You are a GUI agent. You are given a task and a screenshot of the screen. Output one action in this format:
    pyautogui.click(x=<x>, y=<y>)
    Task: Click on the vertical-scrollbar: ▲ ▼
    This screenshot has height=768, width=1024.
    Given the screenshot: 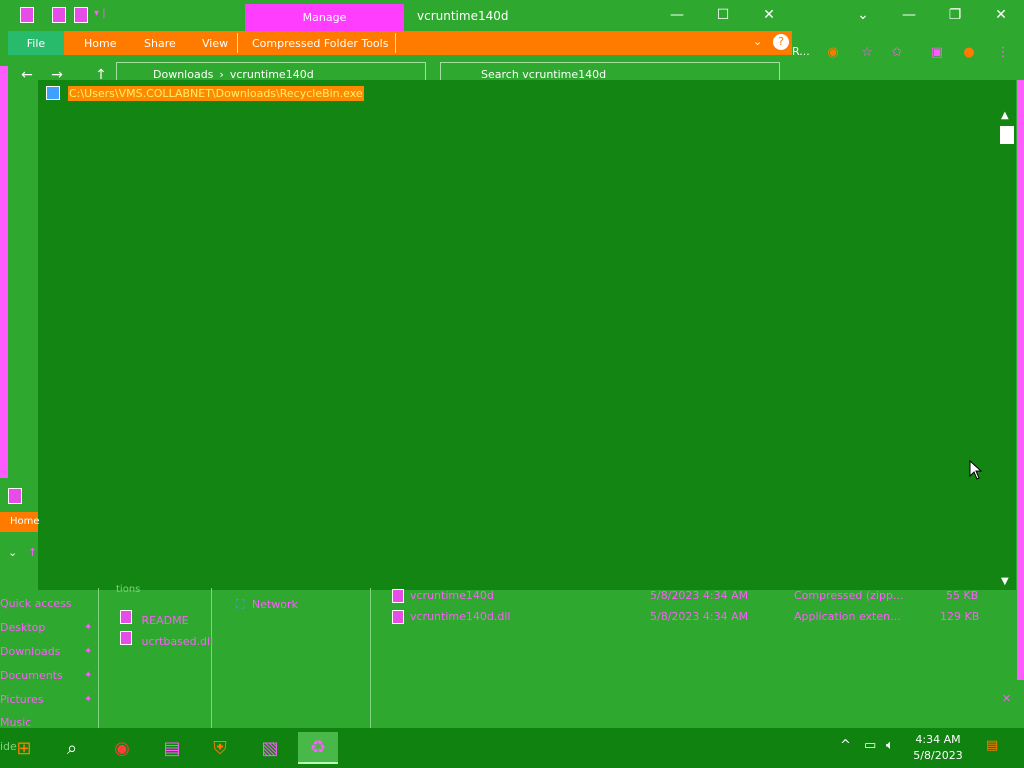 What is the action you would take?
    pyautogui.click(x=1007, y=350)
    